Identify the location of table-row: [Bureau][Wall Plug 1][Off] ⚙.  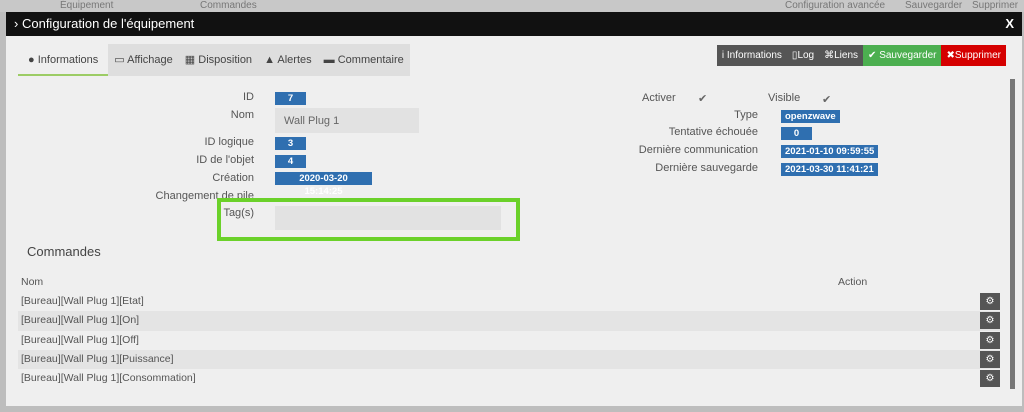
(509, 340).